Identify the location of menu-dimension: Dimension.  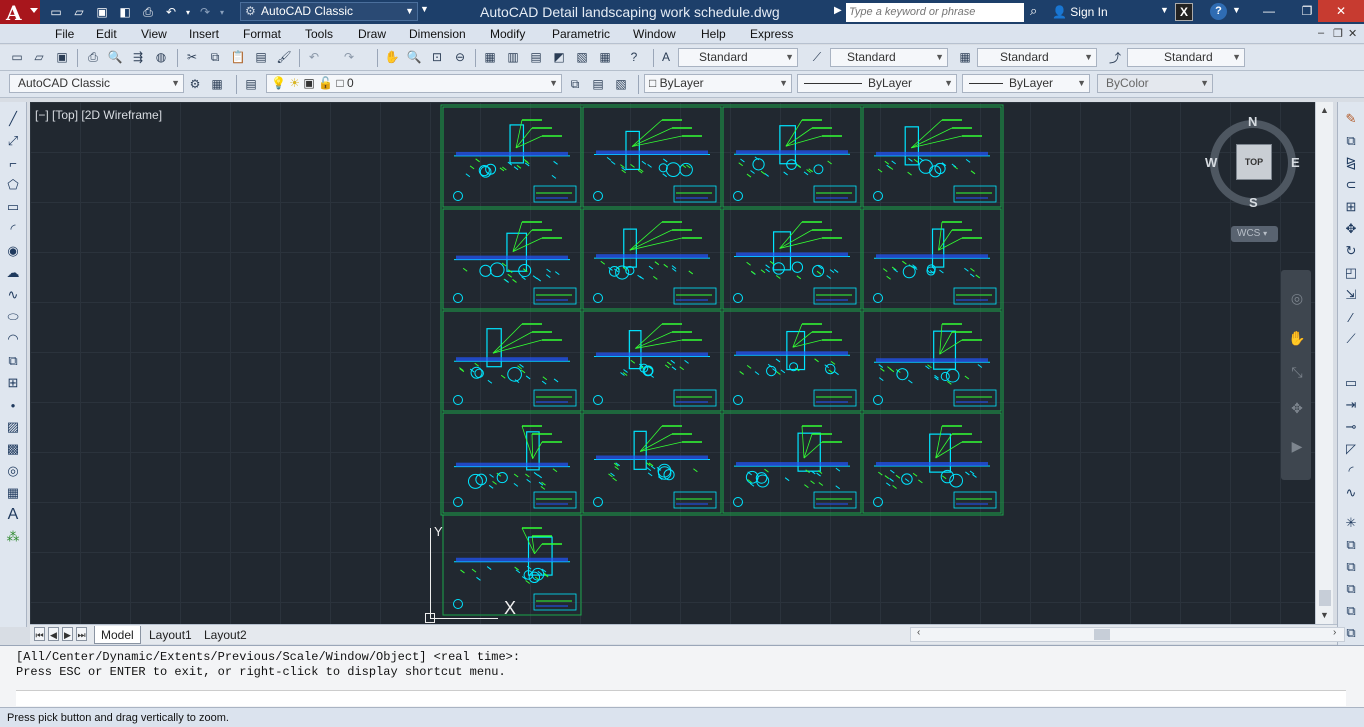
(437, 34).